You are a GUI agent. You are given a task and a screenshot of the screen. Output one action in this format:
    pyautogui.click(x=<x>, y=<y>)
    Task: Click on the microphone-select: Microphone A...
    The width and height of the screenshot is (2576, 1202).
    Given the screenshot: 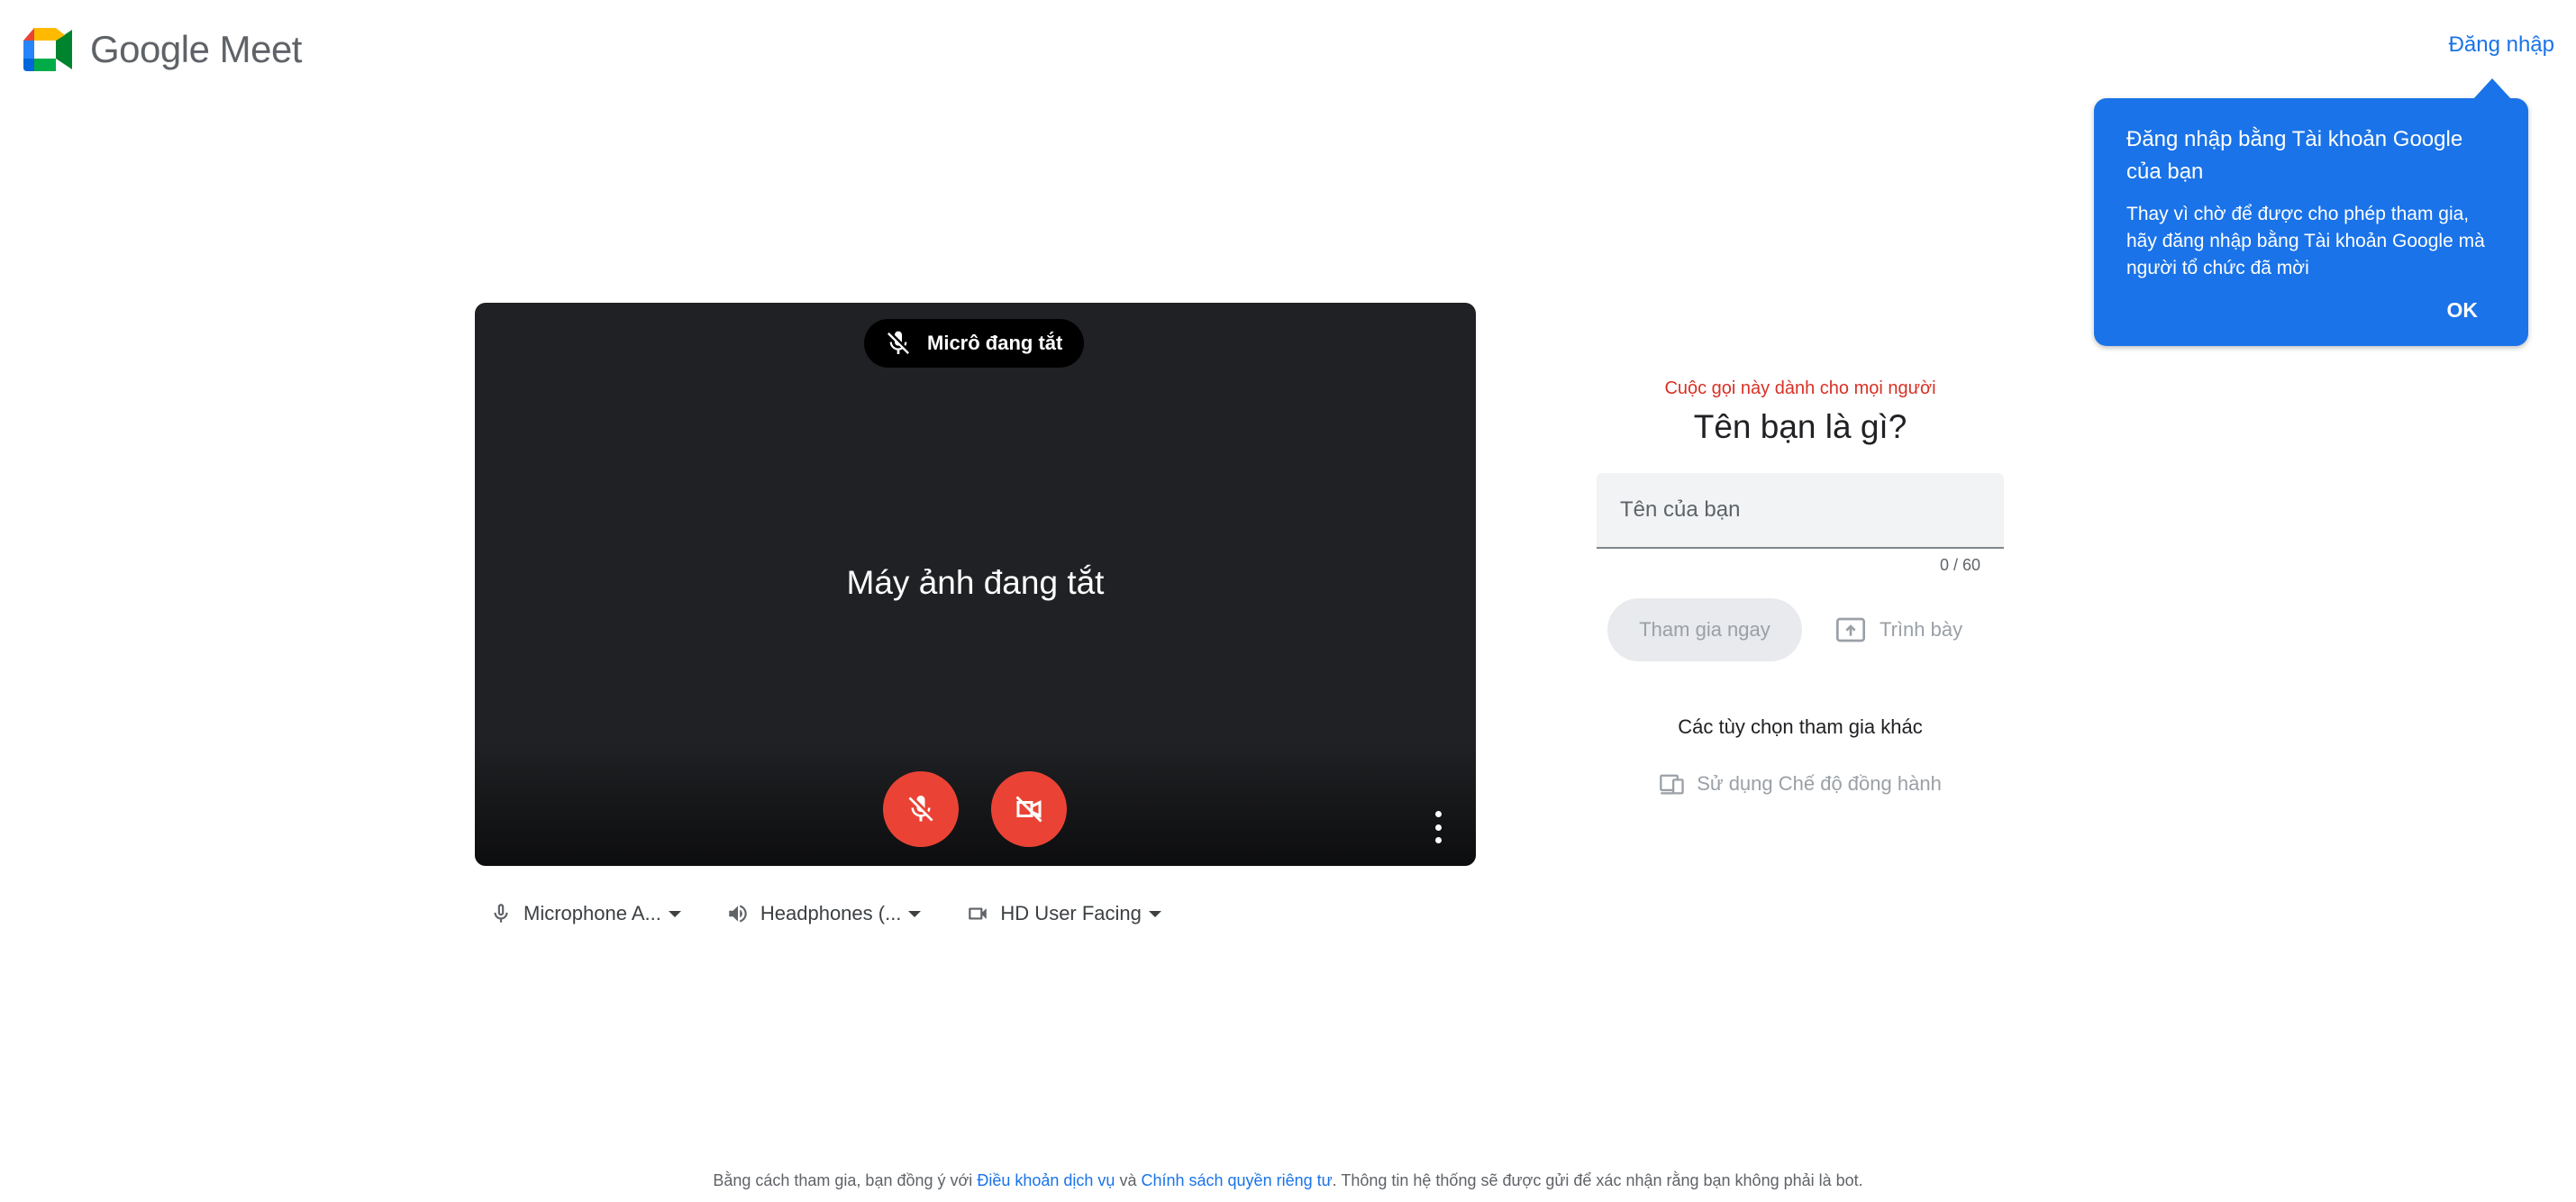 What is the action you would take?
    pyautogui.click(x=585, y=913)
    